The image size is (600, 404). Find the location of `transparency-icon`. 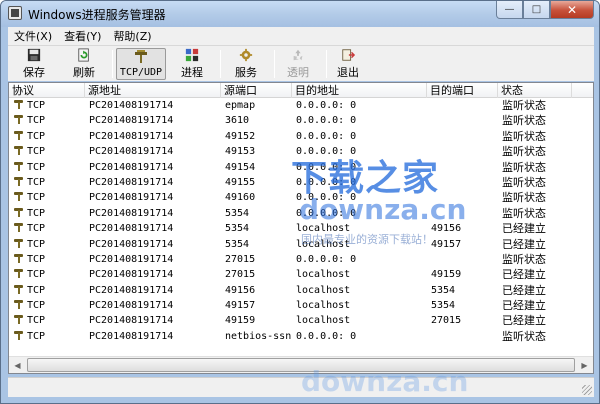

transparency-icon is located at coordinates (298, 55).